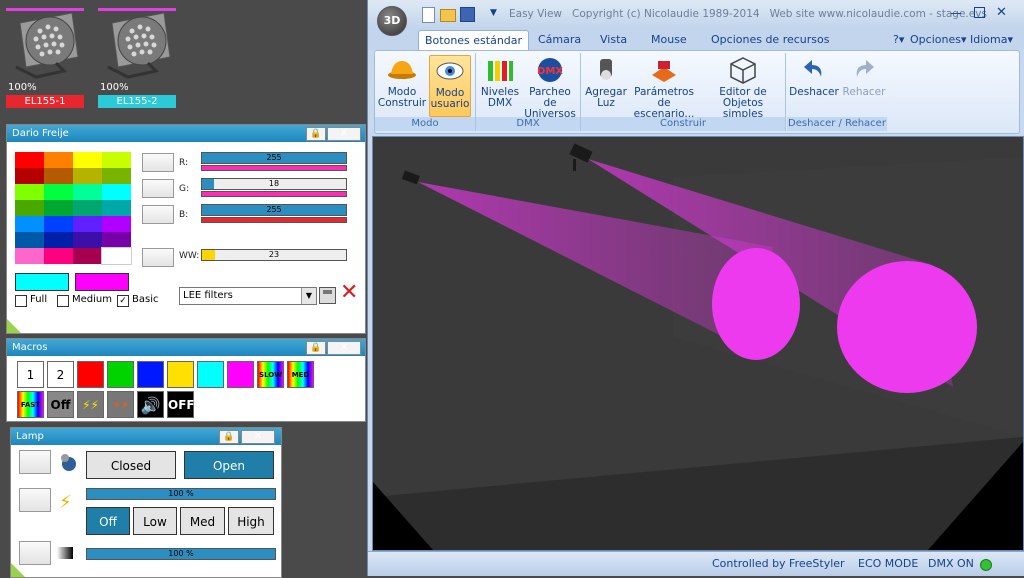 The image size is (1024, 578). I want to click on blue-slider: 255, so click(274, 210).